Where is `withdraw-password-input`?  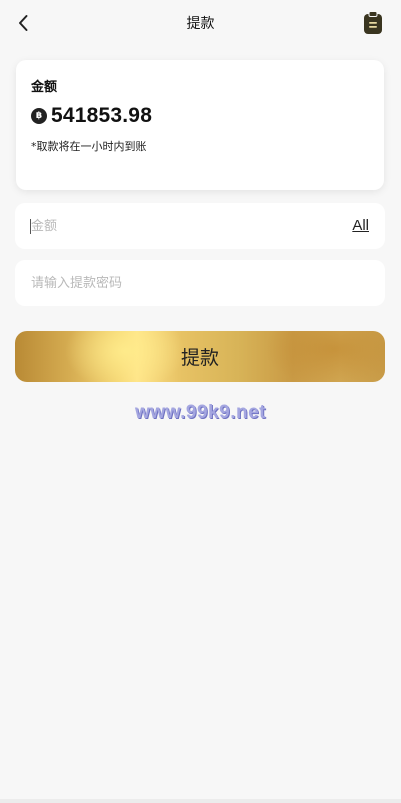 withdraw-password-input is located at coordinates (201, 283).